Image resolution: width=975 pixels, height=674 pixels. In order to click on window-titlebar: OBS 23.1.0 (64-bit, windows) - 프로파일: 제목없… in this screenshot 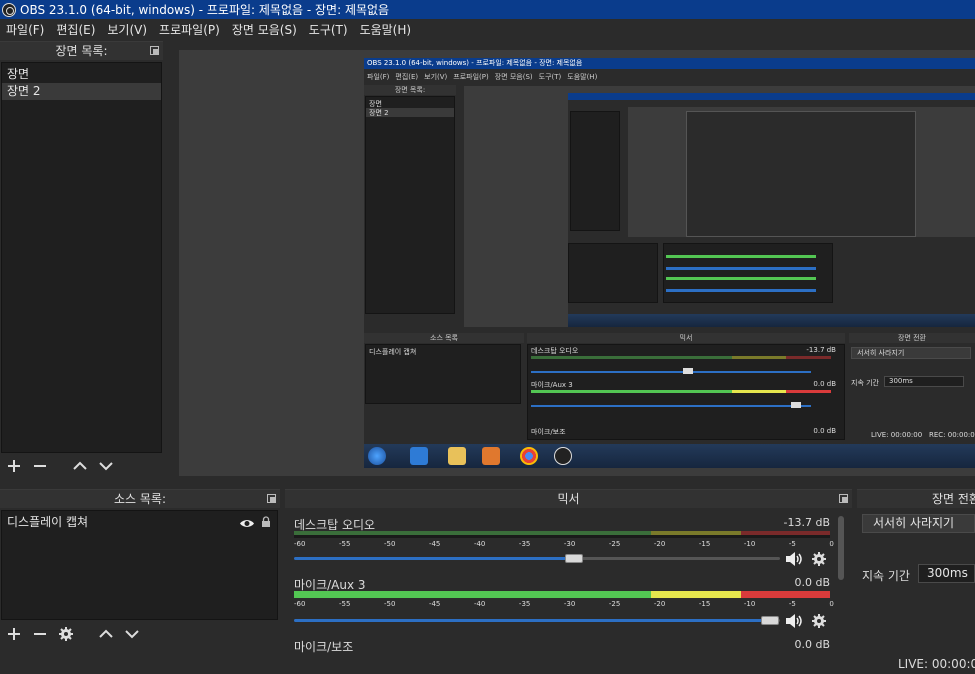, I will do `click(487, 9)`.